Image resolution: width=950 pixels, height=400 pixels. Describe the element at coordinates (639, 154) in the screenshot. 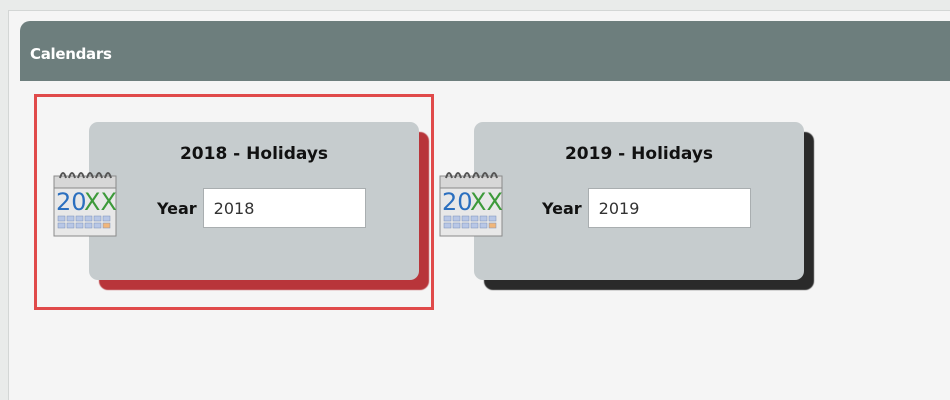

I see `calendar-card-title: 2019 - Holidays` at that location.